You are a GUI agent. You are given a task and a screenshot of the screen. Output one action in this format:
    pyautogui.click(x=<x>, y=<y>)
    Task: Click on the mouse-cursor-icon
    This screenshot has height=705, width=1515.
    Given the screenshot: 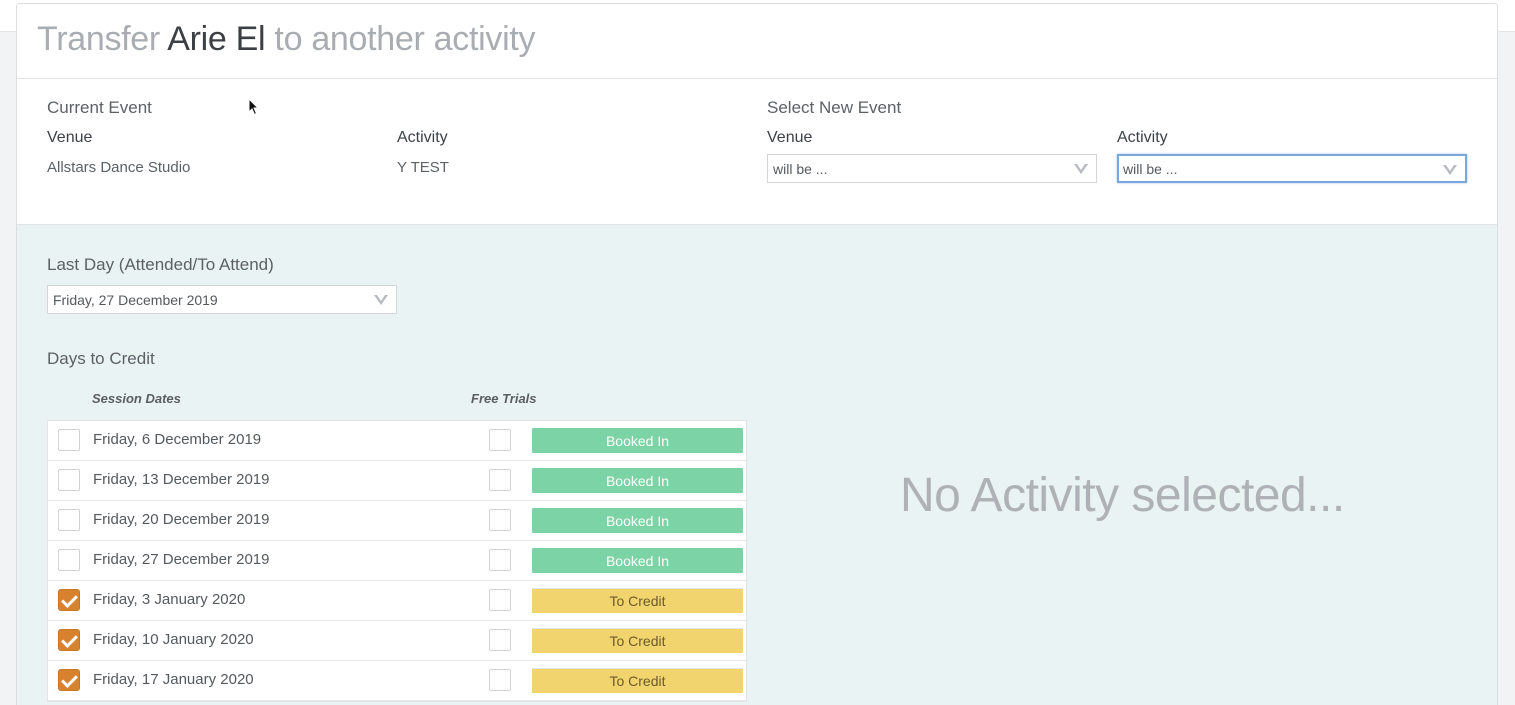 What is the action you would take?
    pyautogui.click(x=254, y=107)
    